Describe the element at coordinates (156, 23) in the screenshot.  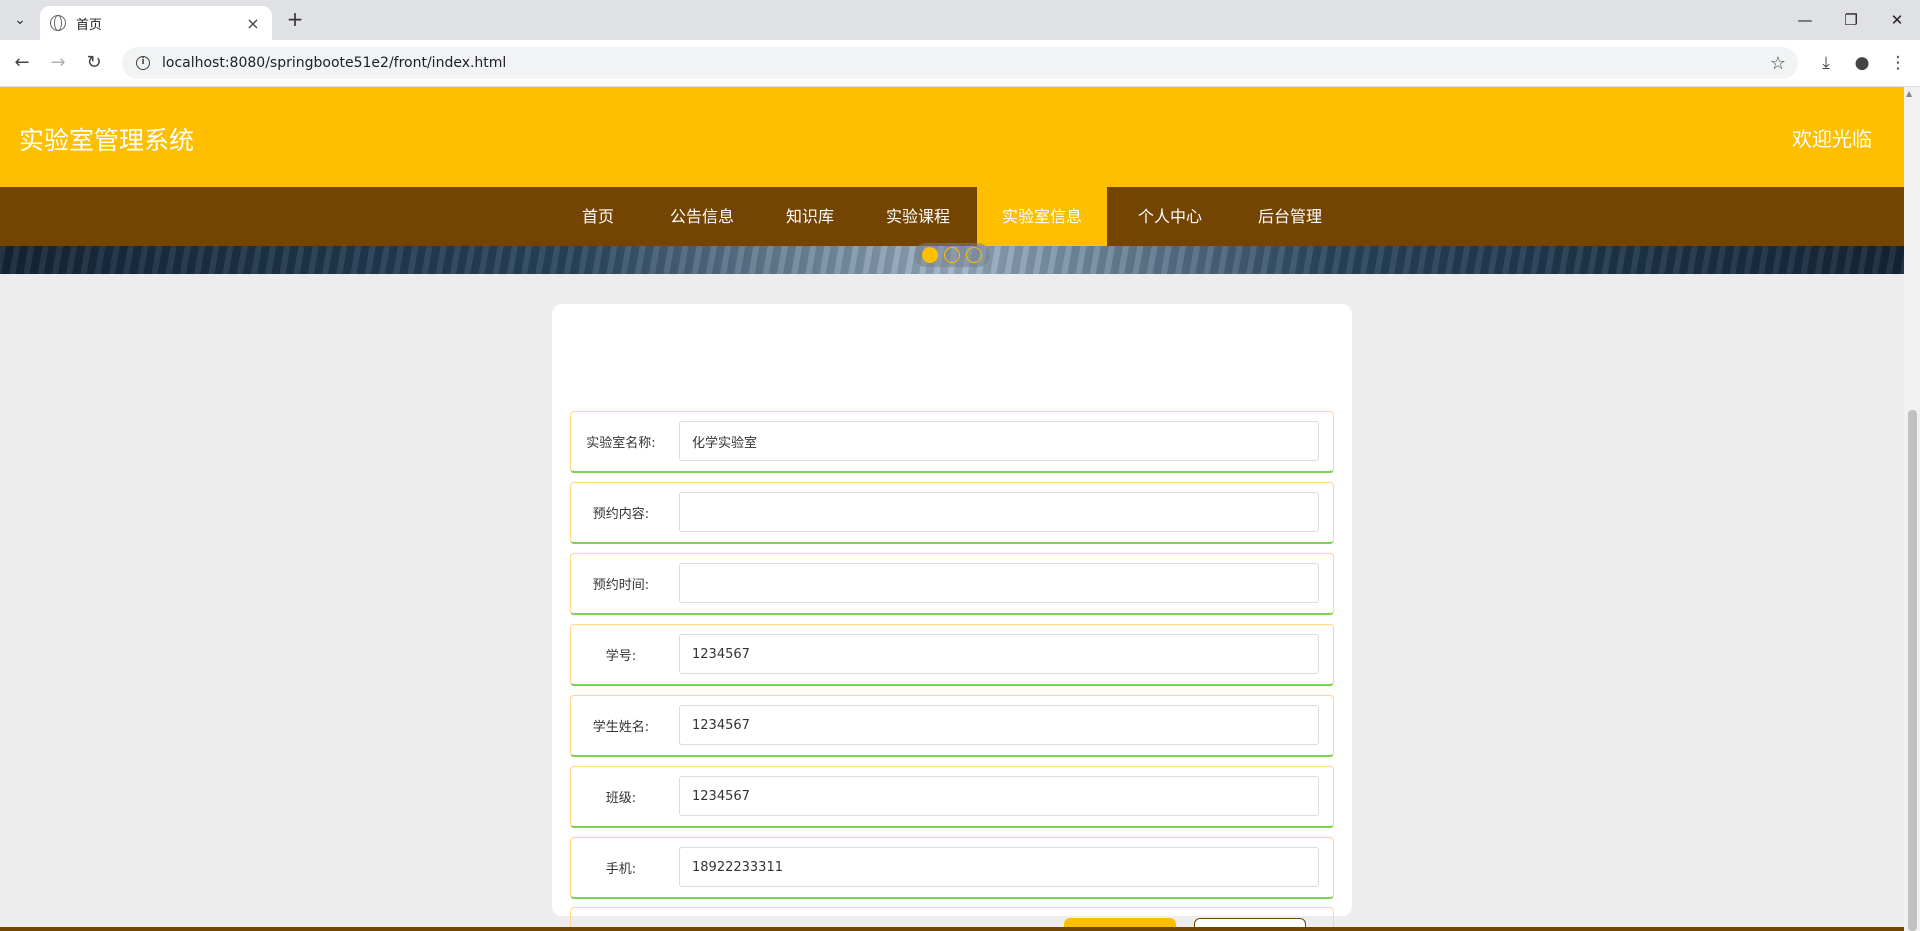
I see `browser-tab: 首页 ×` at that location.